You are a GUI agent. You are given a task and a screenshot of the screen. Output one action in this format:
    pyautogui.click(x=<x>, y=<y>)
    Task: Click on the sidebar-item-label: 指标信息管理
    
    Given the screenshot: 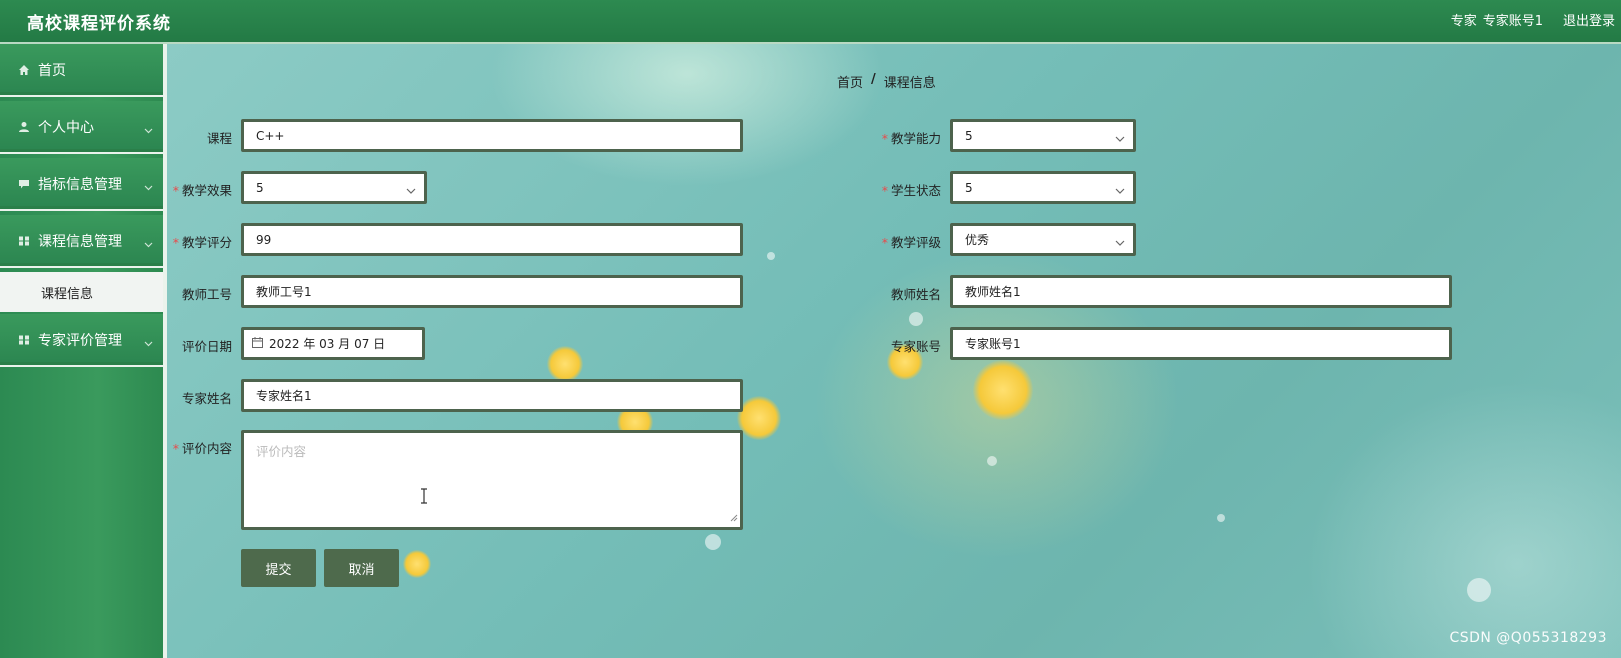 What is the action you would take?
    pyautogui.click(x=80, y=184)
    